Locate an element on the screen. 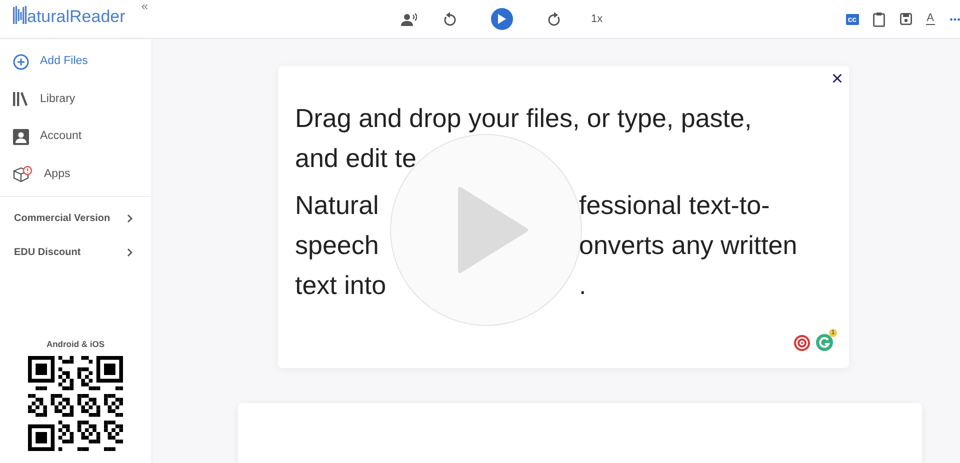 The height and width of the screenshot is (463, 960). collapse-button: « is located at coordinates (144, 7).